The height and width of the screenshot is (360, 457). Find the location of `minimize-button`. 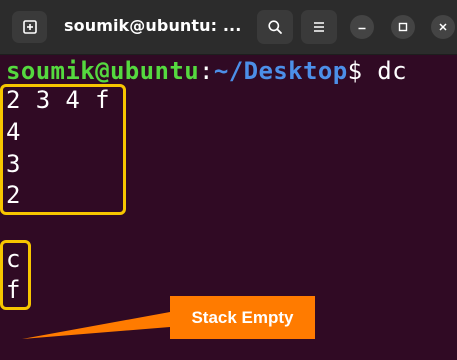

minimize-button is located at coordinates (362, 27).